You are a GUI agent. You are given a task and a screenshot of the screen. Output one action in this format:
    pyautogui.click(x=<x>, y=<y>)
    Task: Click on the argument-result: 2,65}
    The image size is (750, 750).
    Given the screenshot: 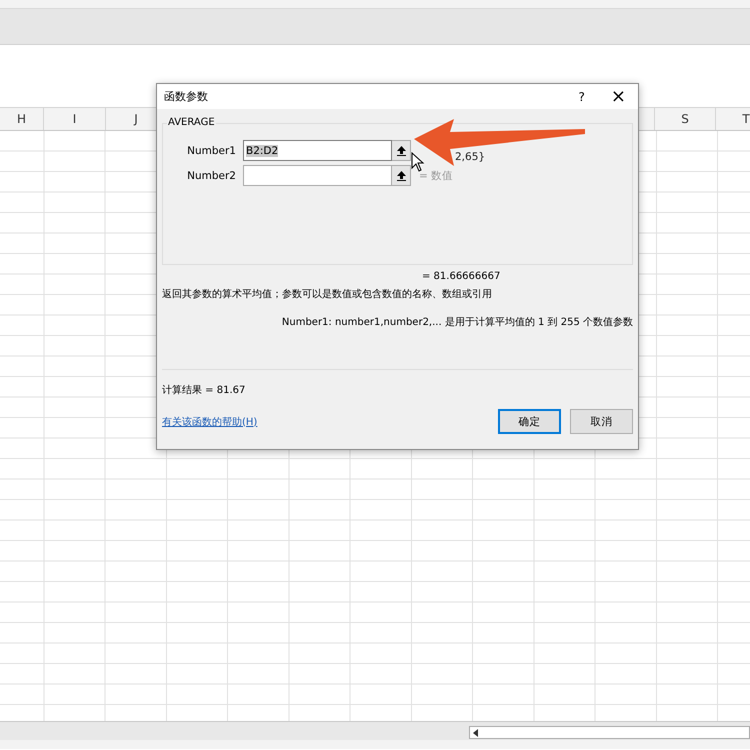 What is the action you would take?
    pyautogui.click(x=470, y=156)
    